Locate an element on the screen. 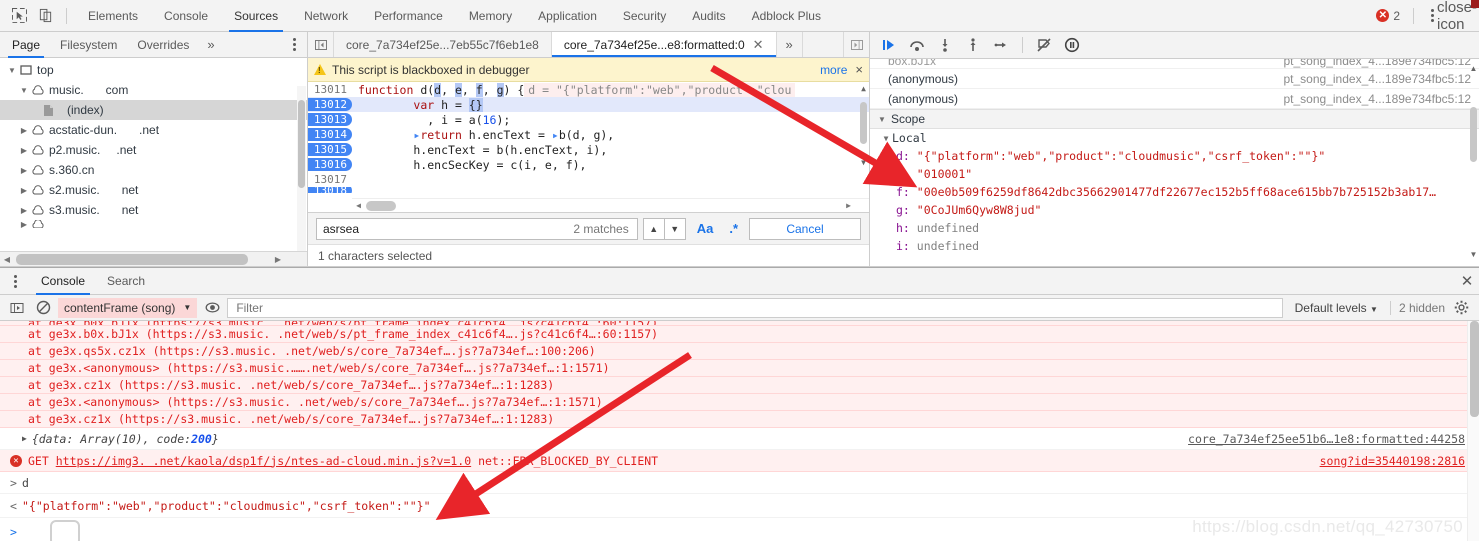 This screenshot has width=1479, height=541. line-number: 13017 is located at coordinates (330, 179).